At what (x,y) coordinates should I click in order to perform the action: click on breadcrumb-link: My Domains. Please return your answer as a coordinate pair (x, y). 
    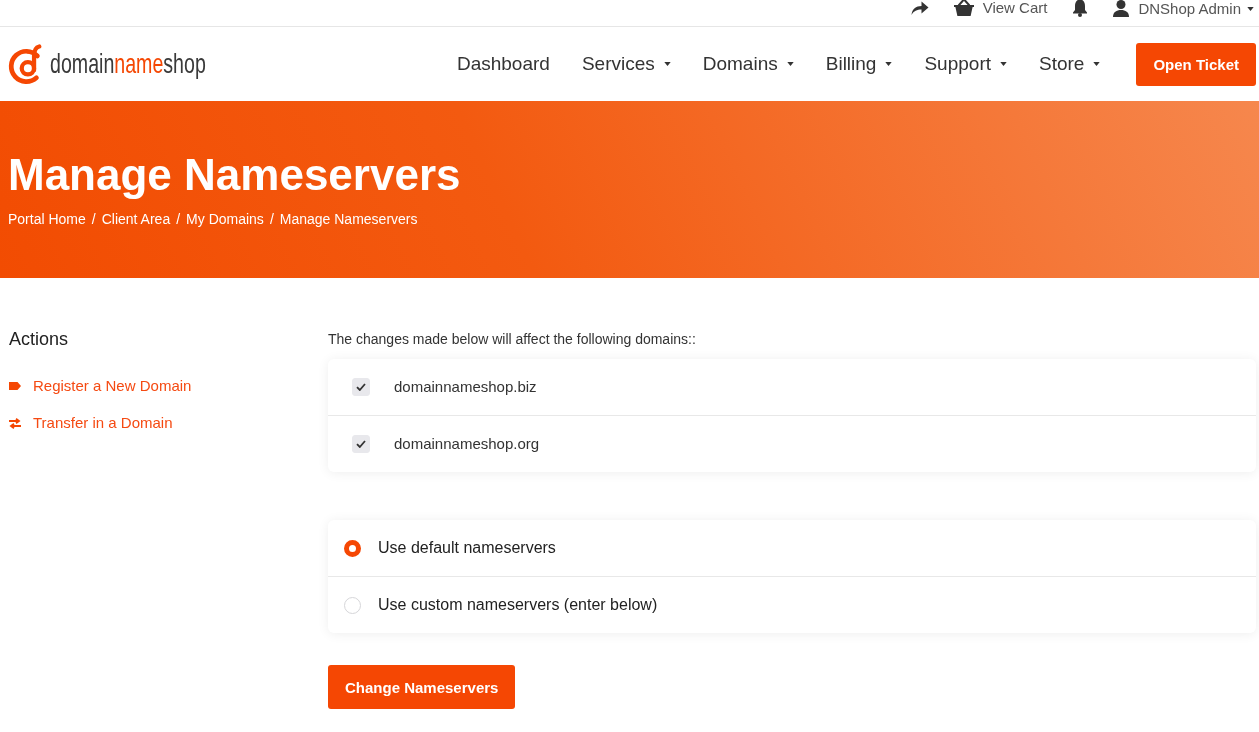
    Looking at the image, I should click on (225, 219).